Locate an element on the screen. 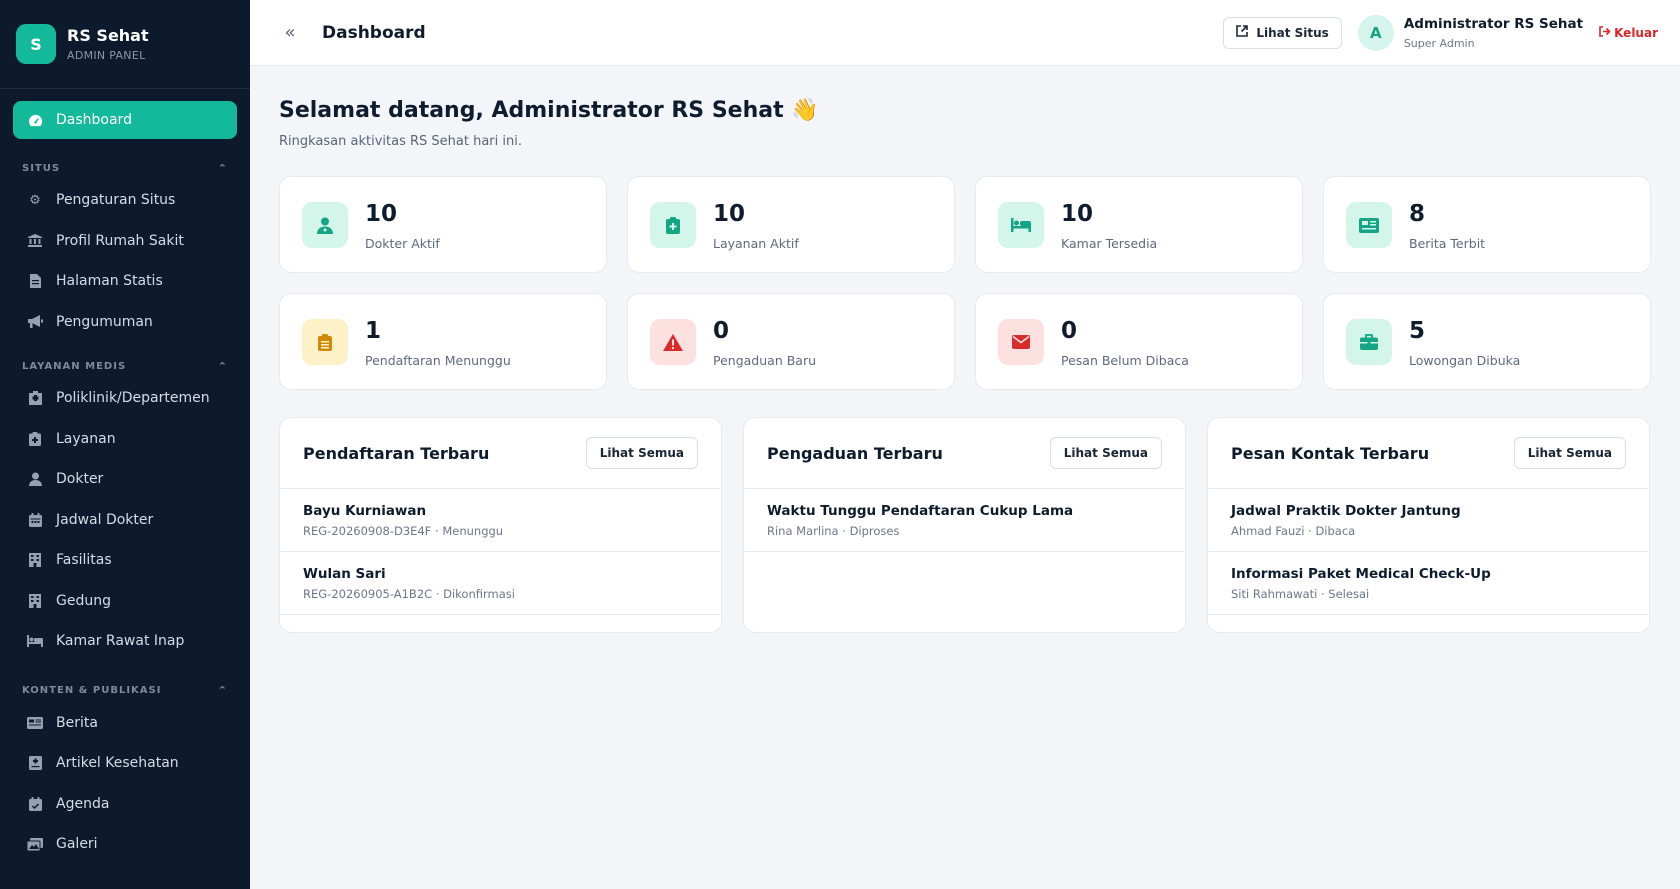  hospital-icon is located at coordinates (35, 398).